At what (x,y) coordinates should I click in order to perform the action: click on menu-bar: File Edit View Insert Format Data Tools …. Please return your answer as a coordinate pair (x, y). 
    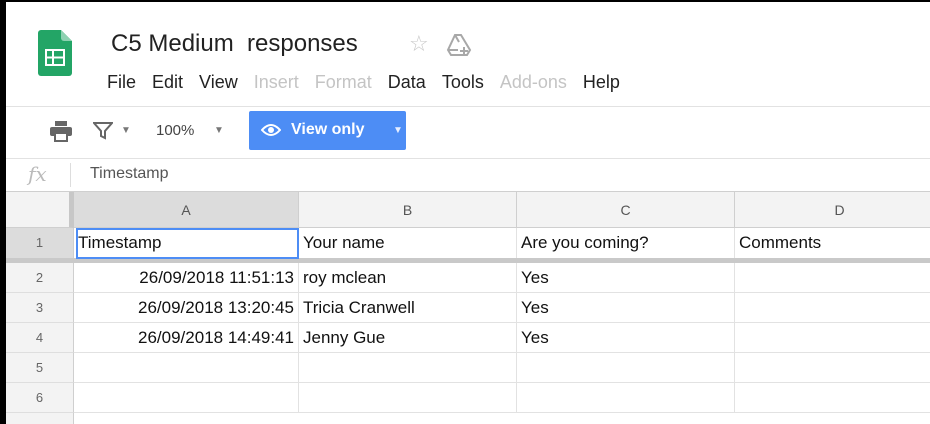
    Looking at the image, I should click on (371, 84).